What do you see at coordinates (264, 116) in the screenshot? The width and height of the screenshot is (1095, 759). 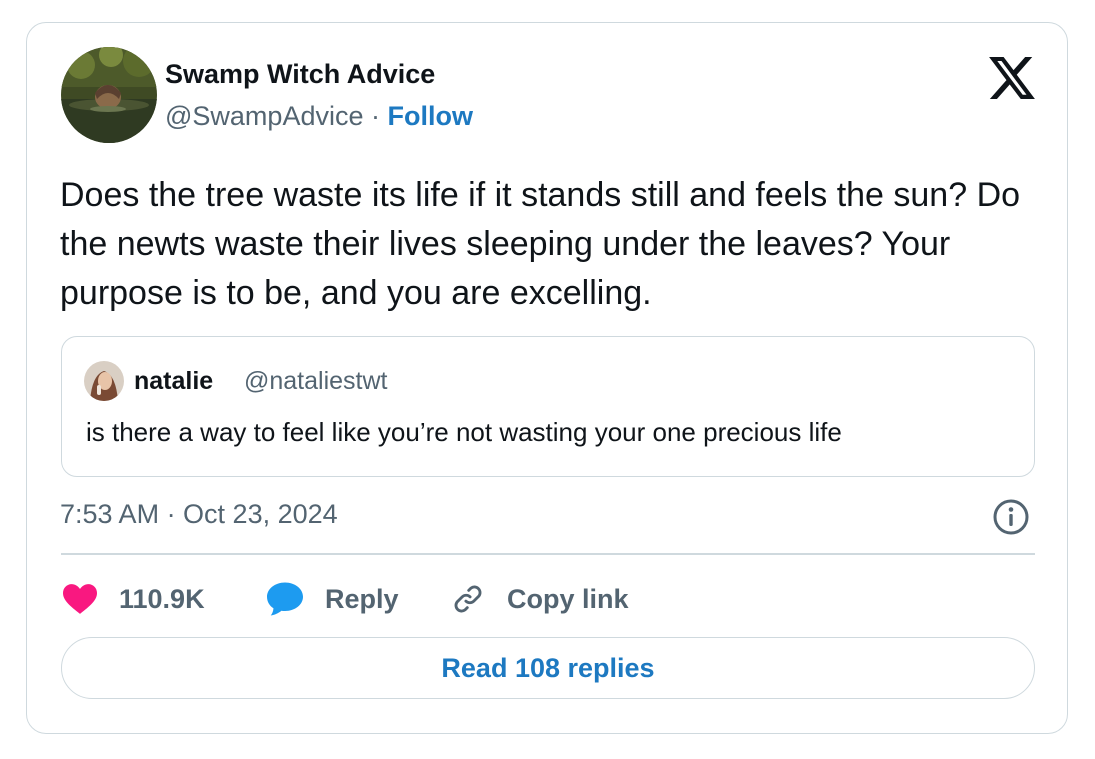 I see `author-handle: @SwampAdvice` at bounding box center [264, 116].